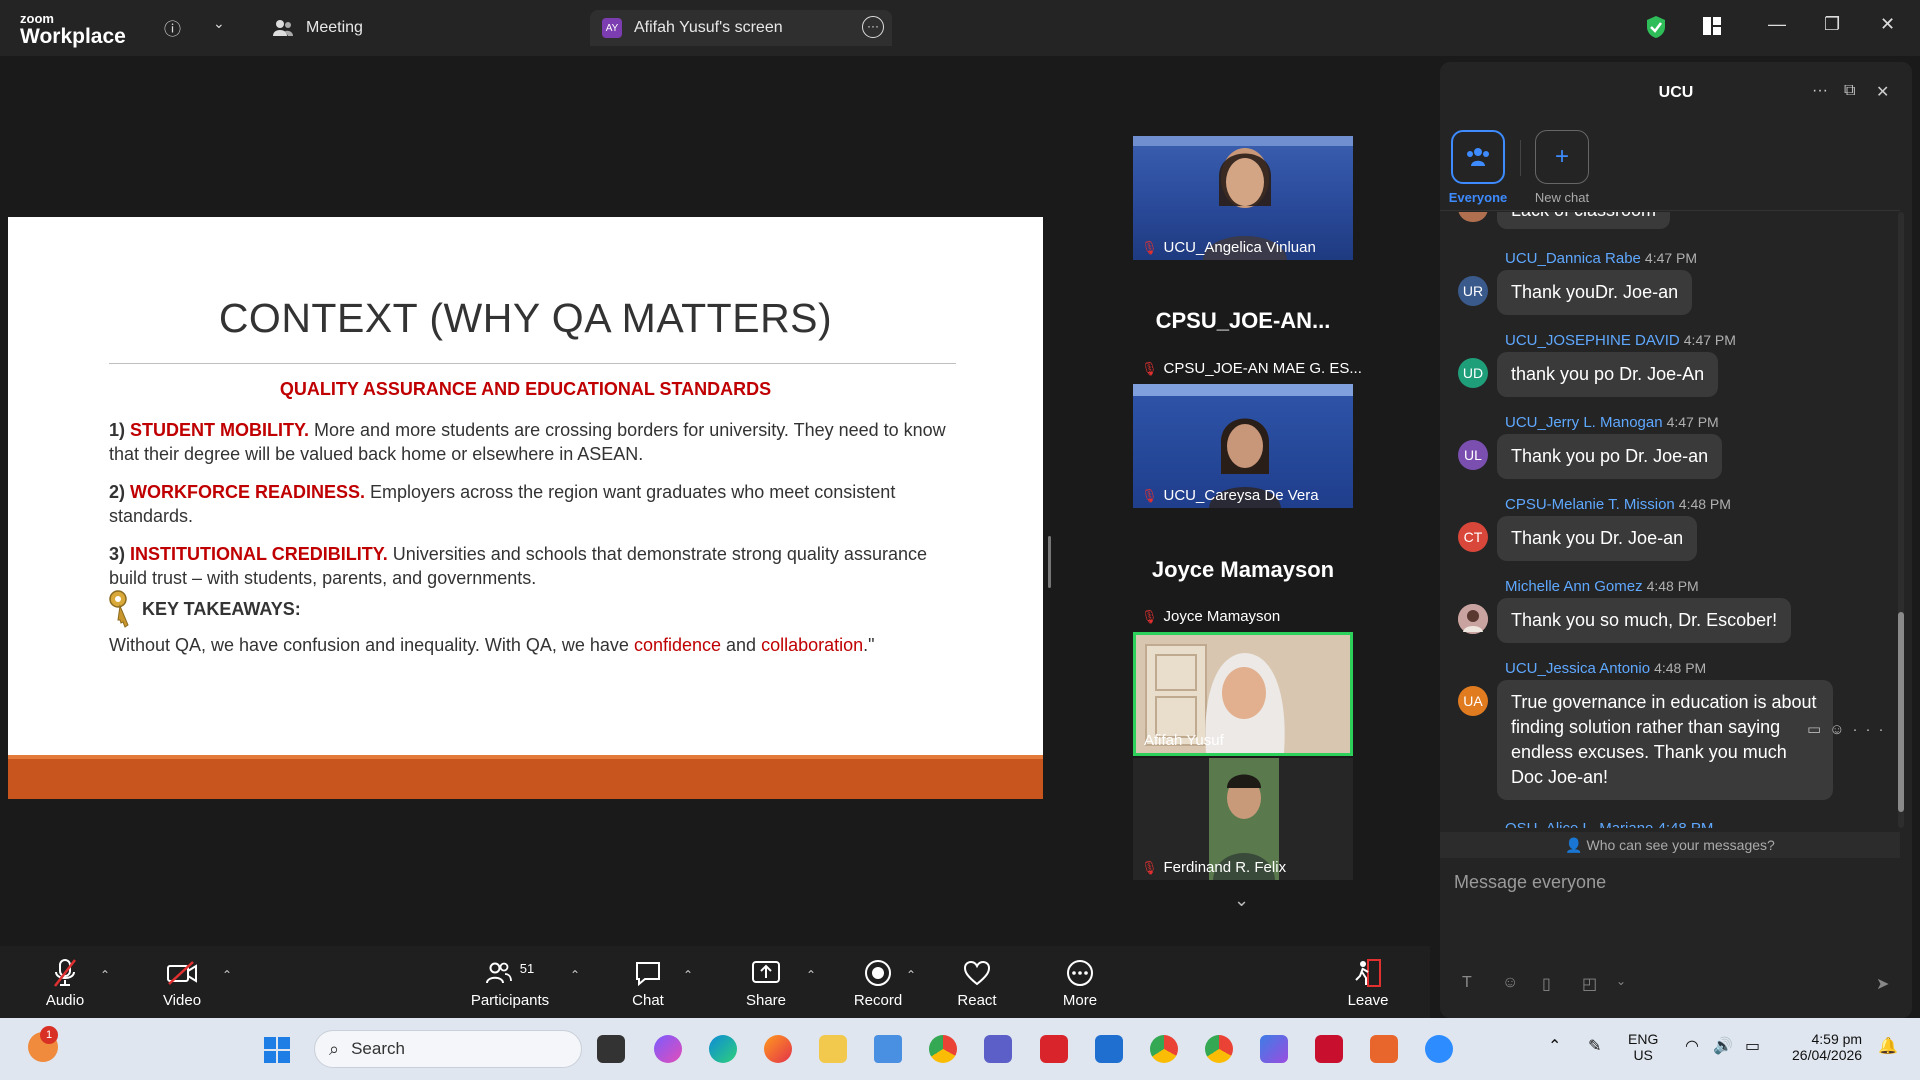 This screenshot has width=1920, height=1080. Describe the element at coordinates (317, 28) in the screenshot. I see `tab-meeting: Meeting` at that location.